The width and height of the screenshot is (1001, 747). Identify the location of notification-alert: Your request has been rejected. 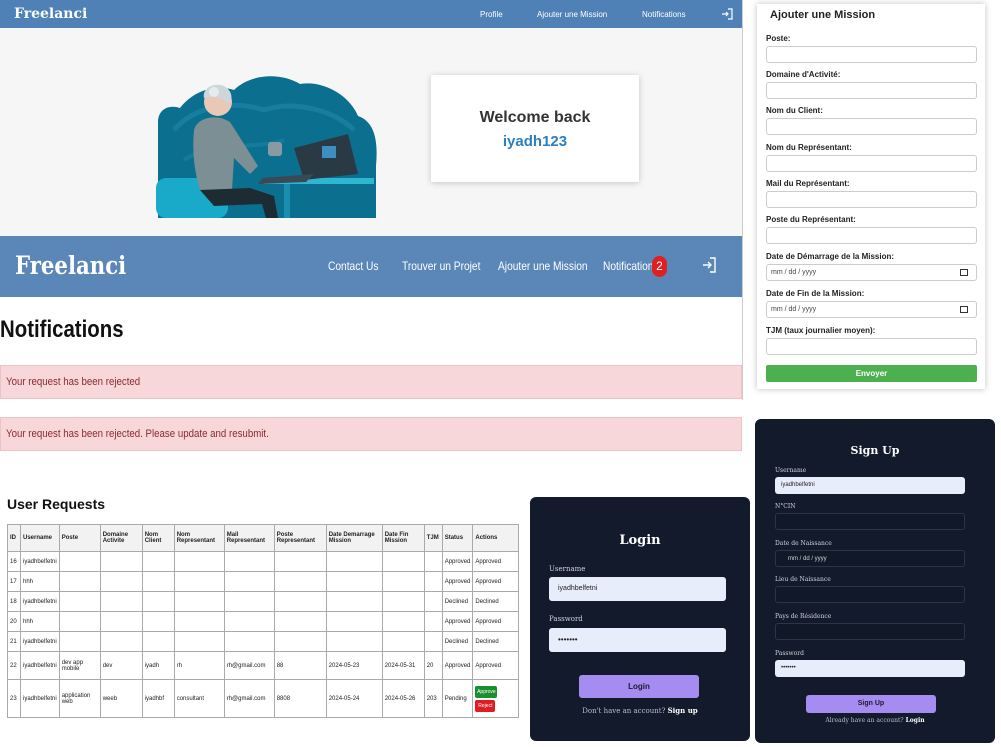
(371, 382).